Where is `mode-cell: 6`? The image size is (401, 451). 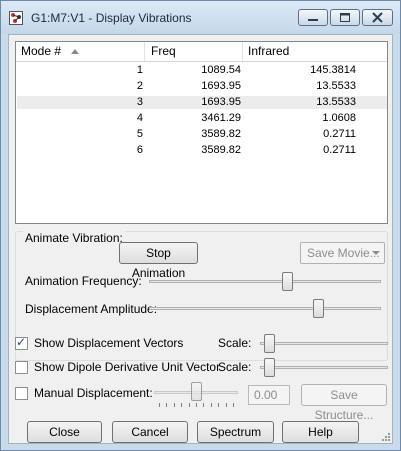 mode-cell: 6 is located at coordinates (139, 150).